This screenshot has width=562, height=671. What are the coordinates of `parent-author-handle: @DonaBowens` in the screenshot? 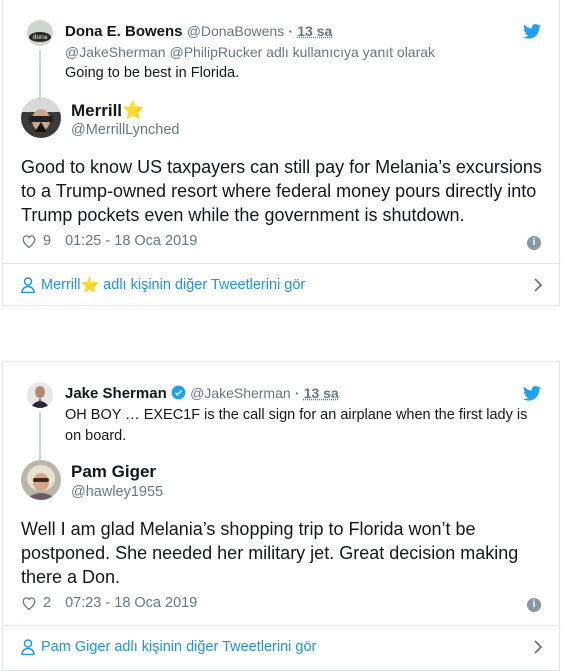 It's located at (236, 31).